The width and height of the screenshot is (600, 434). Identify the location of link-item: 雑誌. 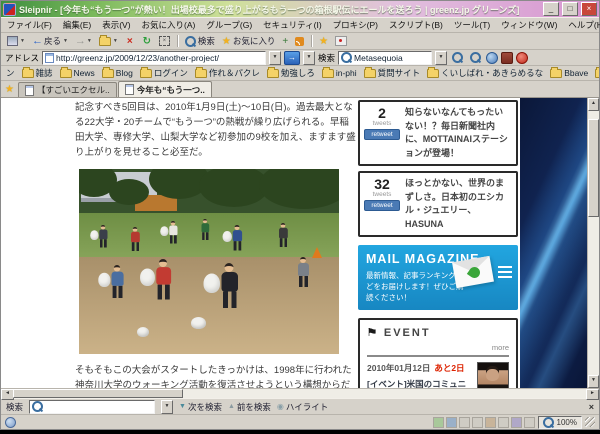
(37, 72).